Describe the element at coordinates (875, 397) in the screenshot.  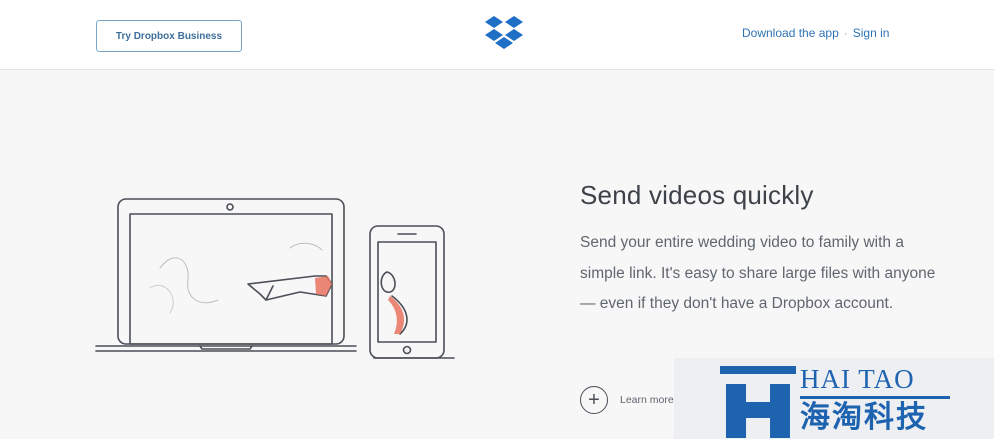
I see `watermark-underline` at that location.